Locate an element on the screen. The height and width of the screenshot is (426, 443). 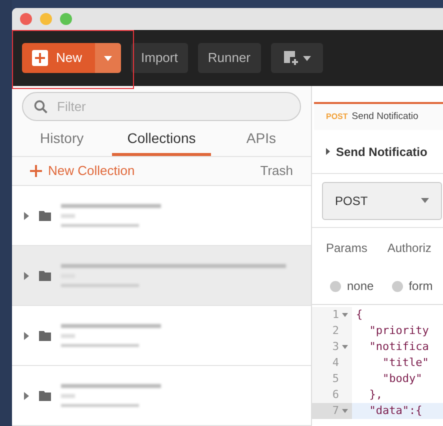
line-number: 5 is located at coordinates (335, 378).